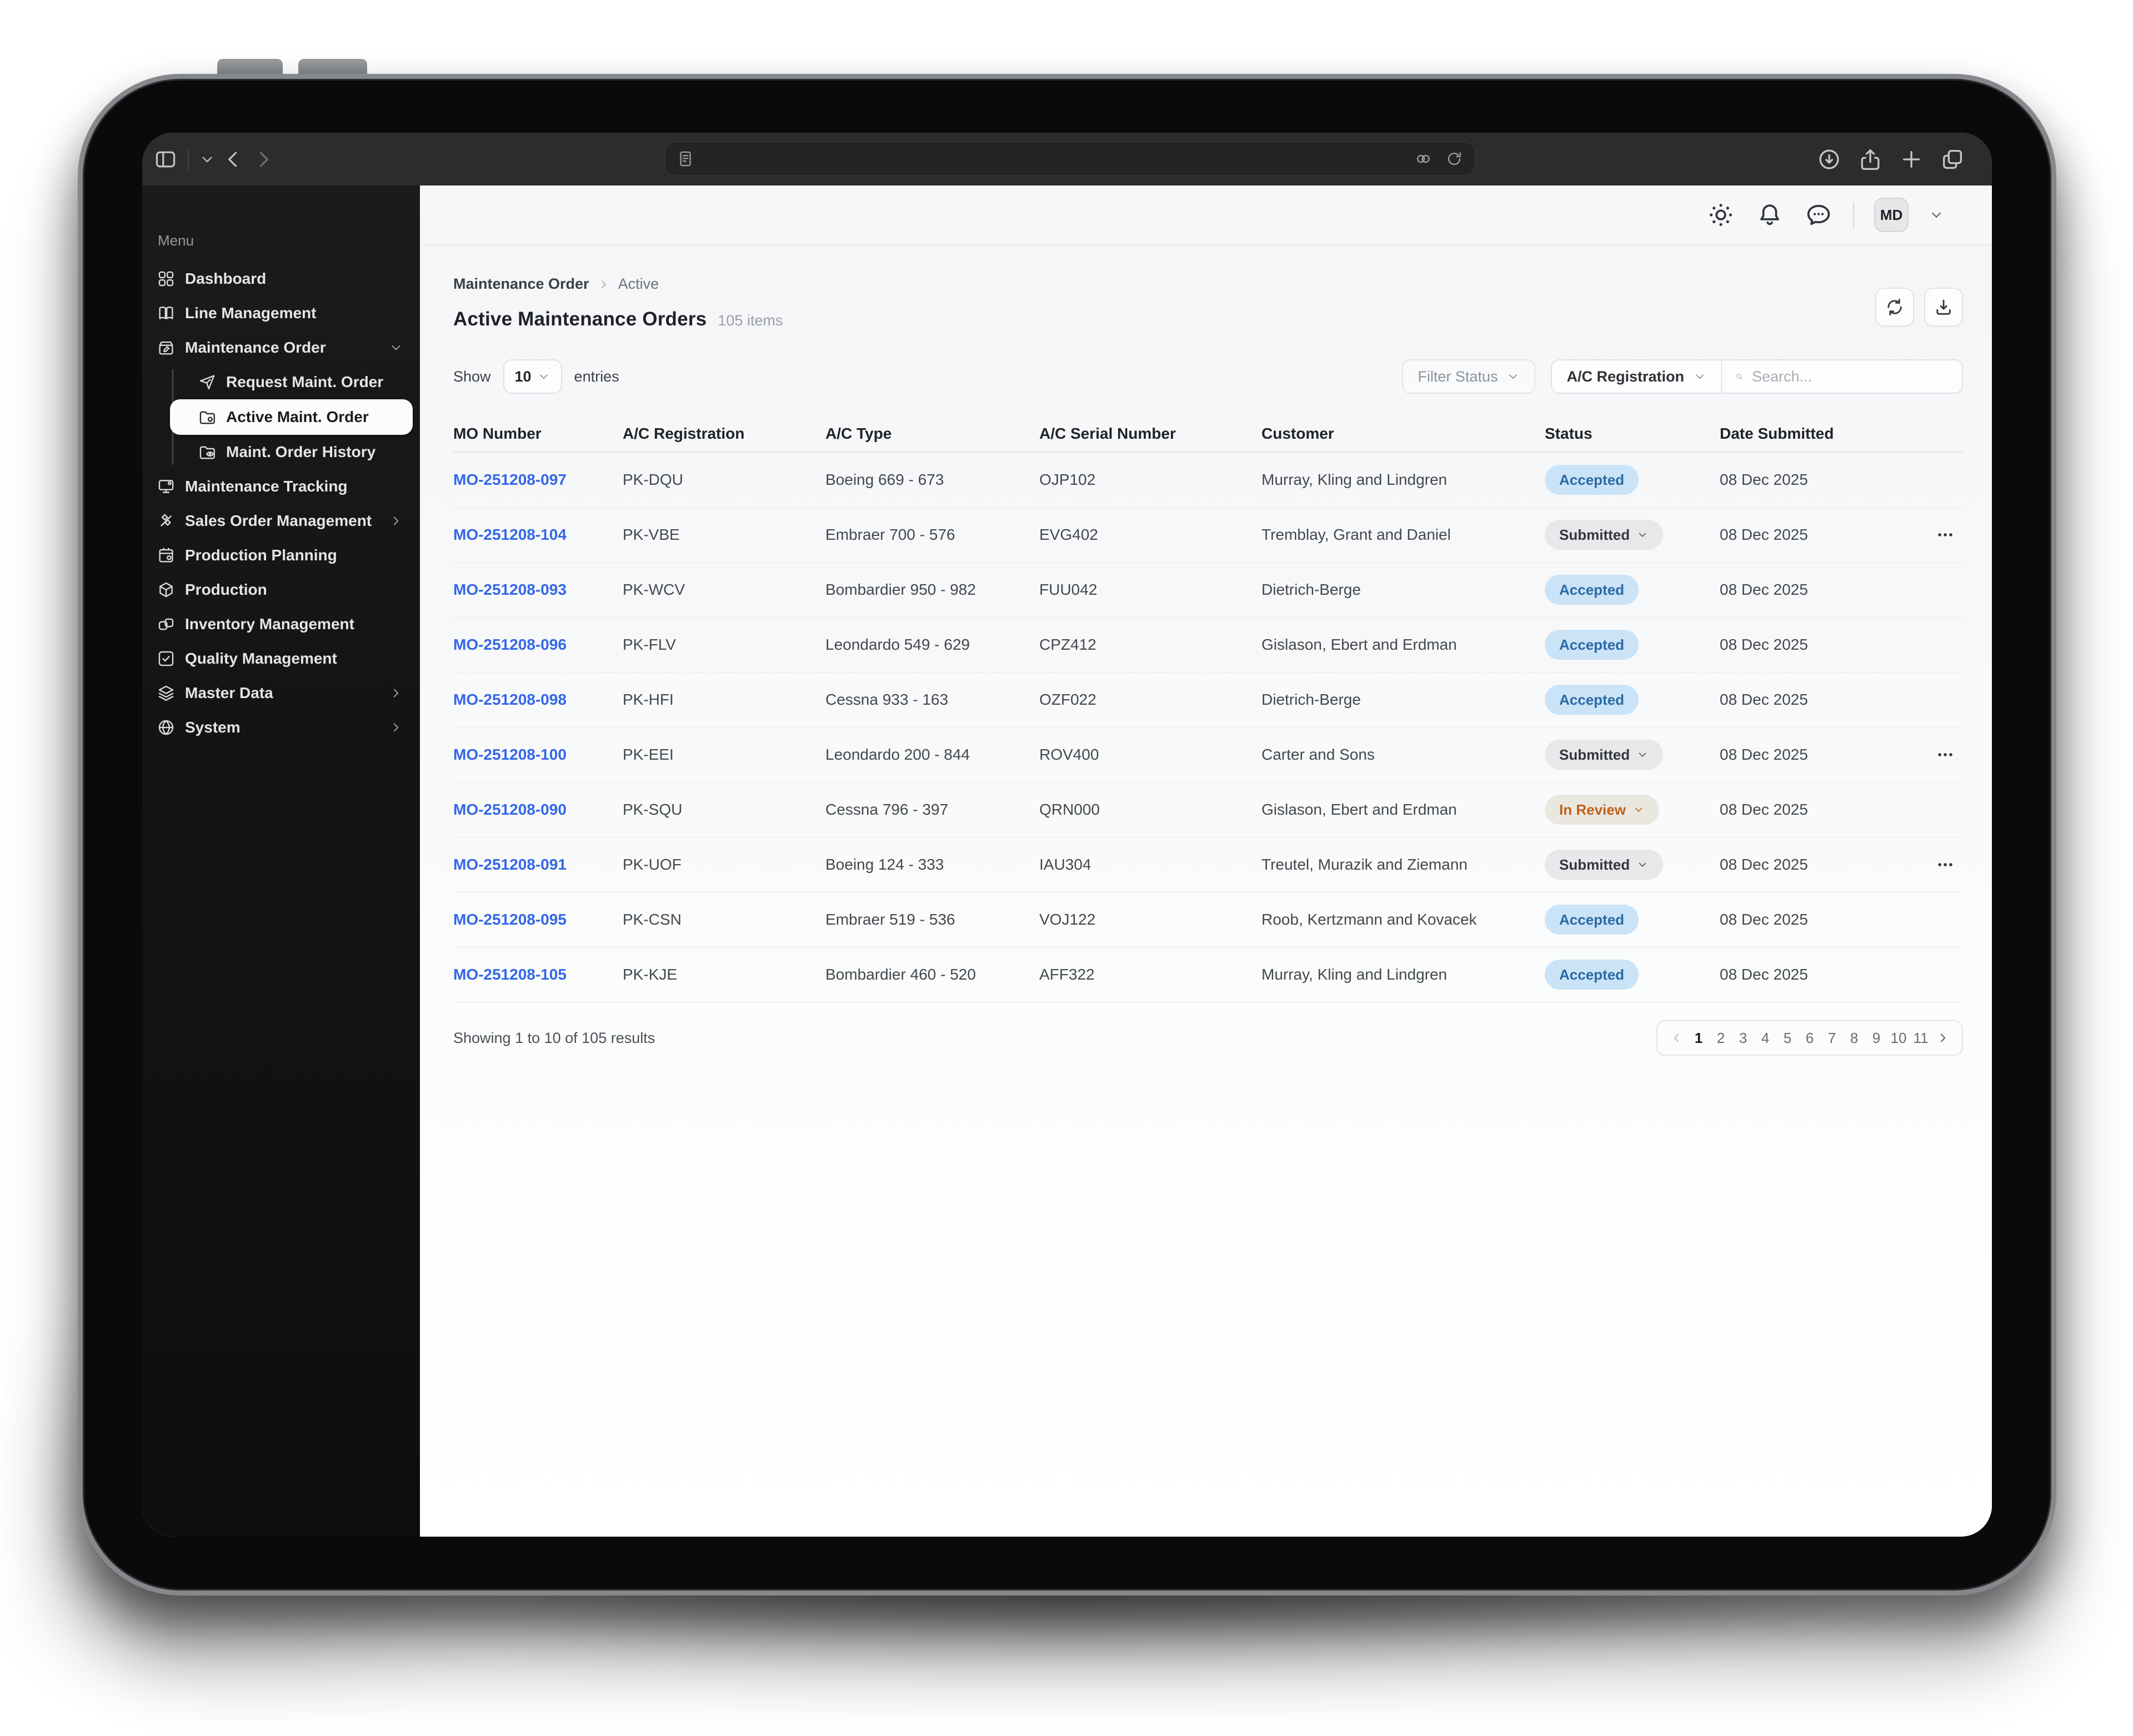  I want to click on mo-number-link: MO-251208-093, so click(538, 590).